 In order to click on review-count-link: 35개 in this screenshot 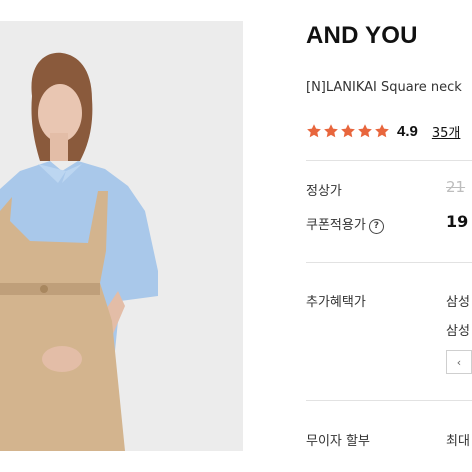, I will do `click(446, 131)`.